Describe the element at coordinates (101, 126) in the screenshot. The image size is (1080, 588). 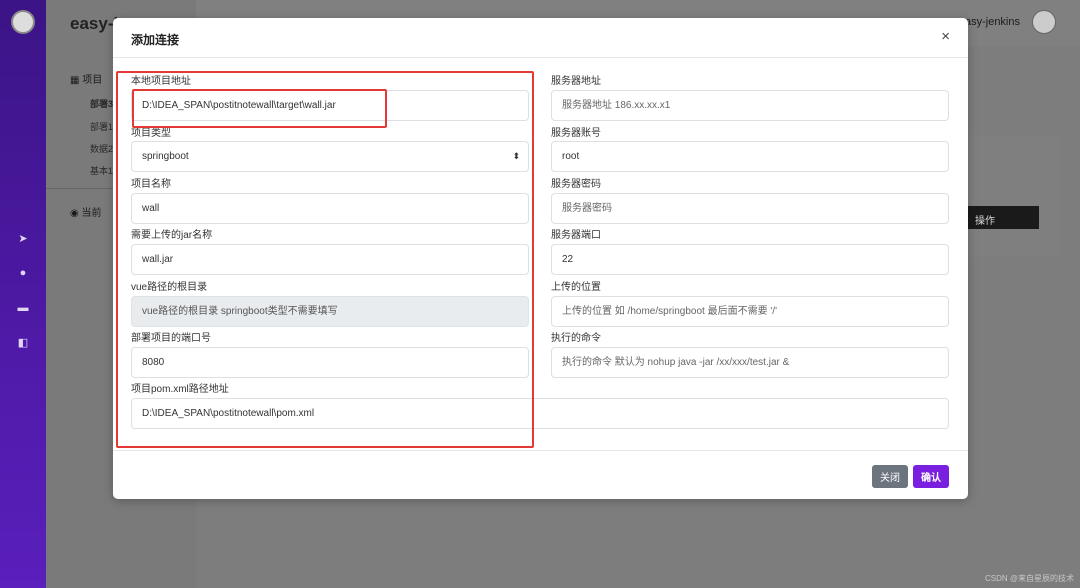
I see `sidebar-subitem: 部署1` at that location.